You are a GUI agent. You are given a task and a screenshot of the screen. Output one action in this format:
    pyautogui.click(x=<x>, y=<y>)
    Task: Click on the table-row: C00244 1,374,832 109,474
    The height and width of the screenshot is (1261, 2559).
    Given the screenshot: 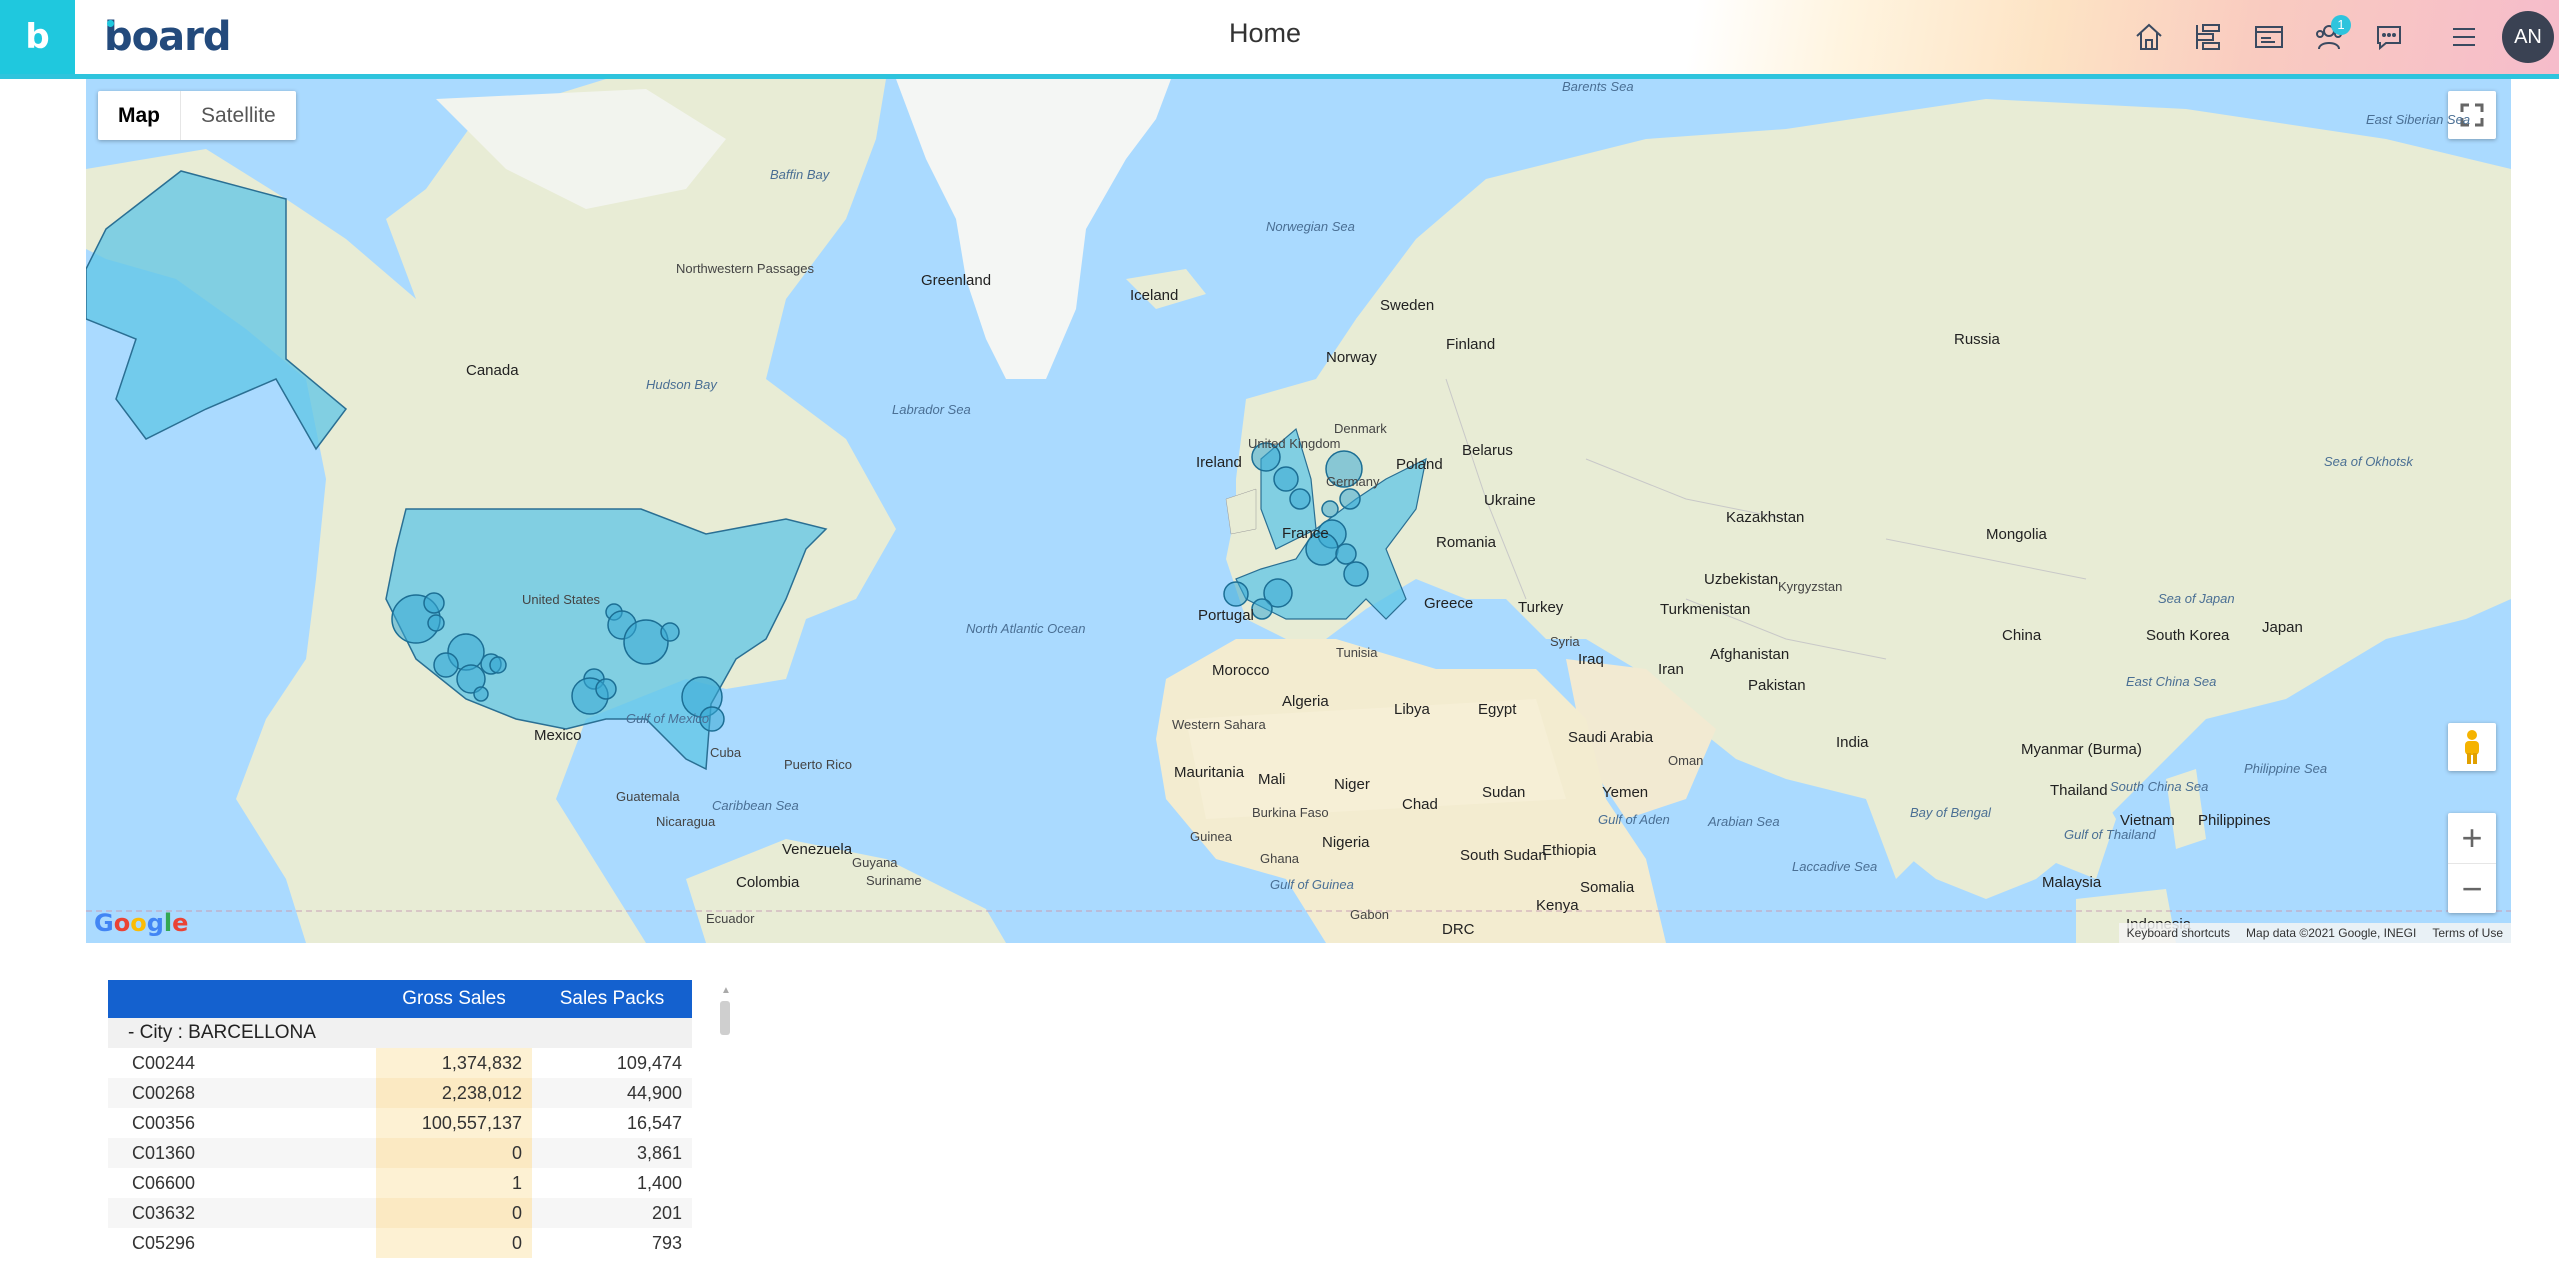 What is the action you would take?
    pyautogui.click(x=400, y=1063)
    